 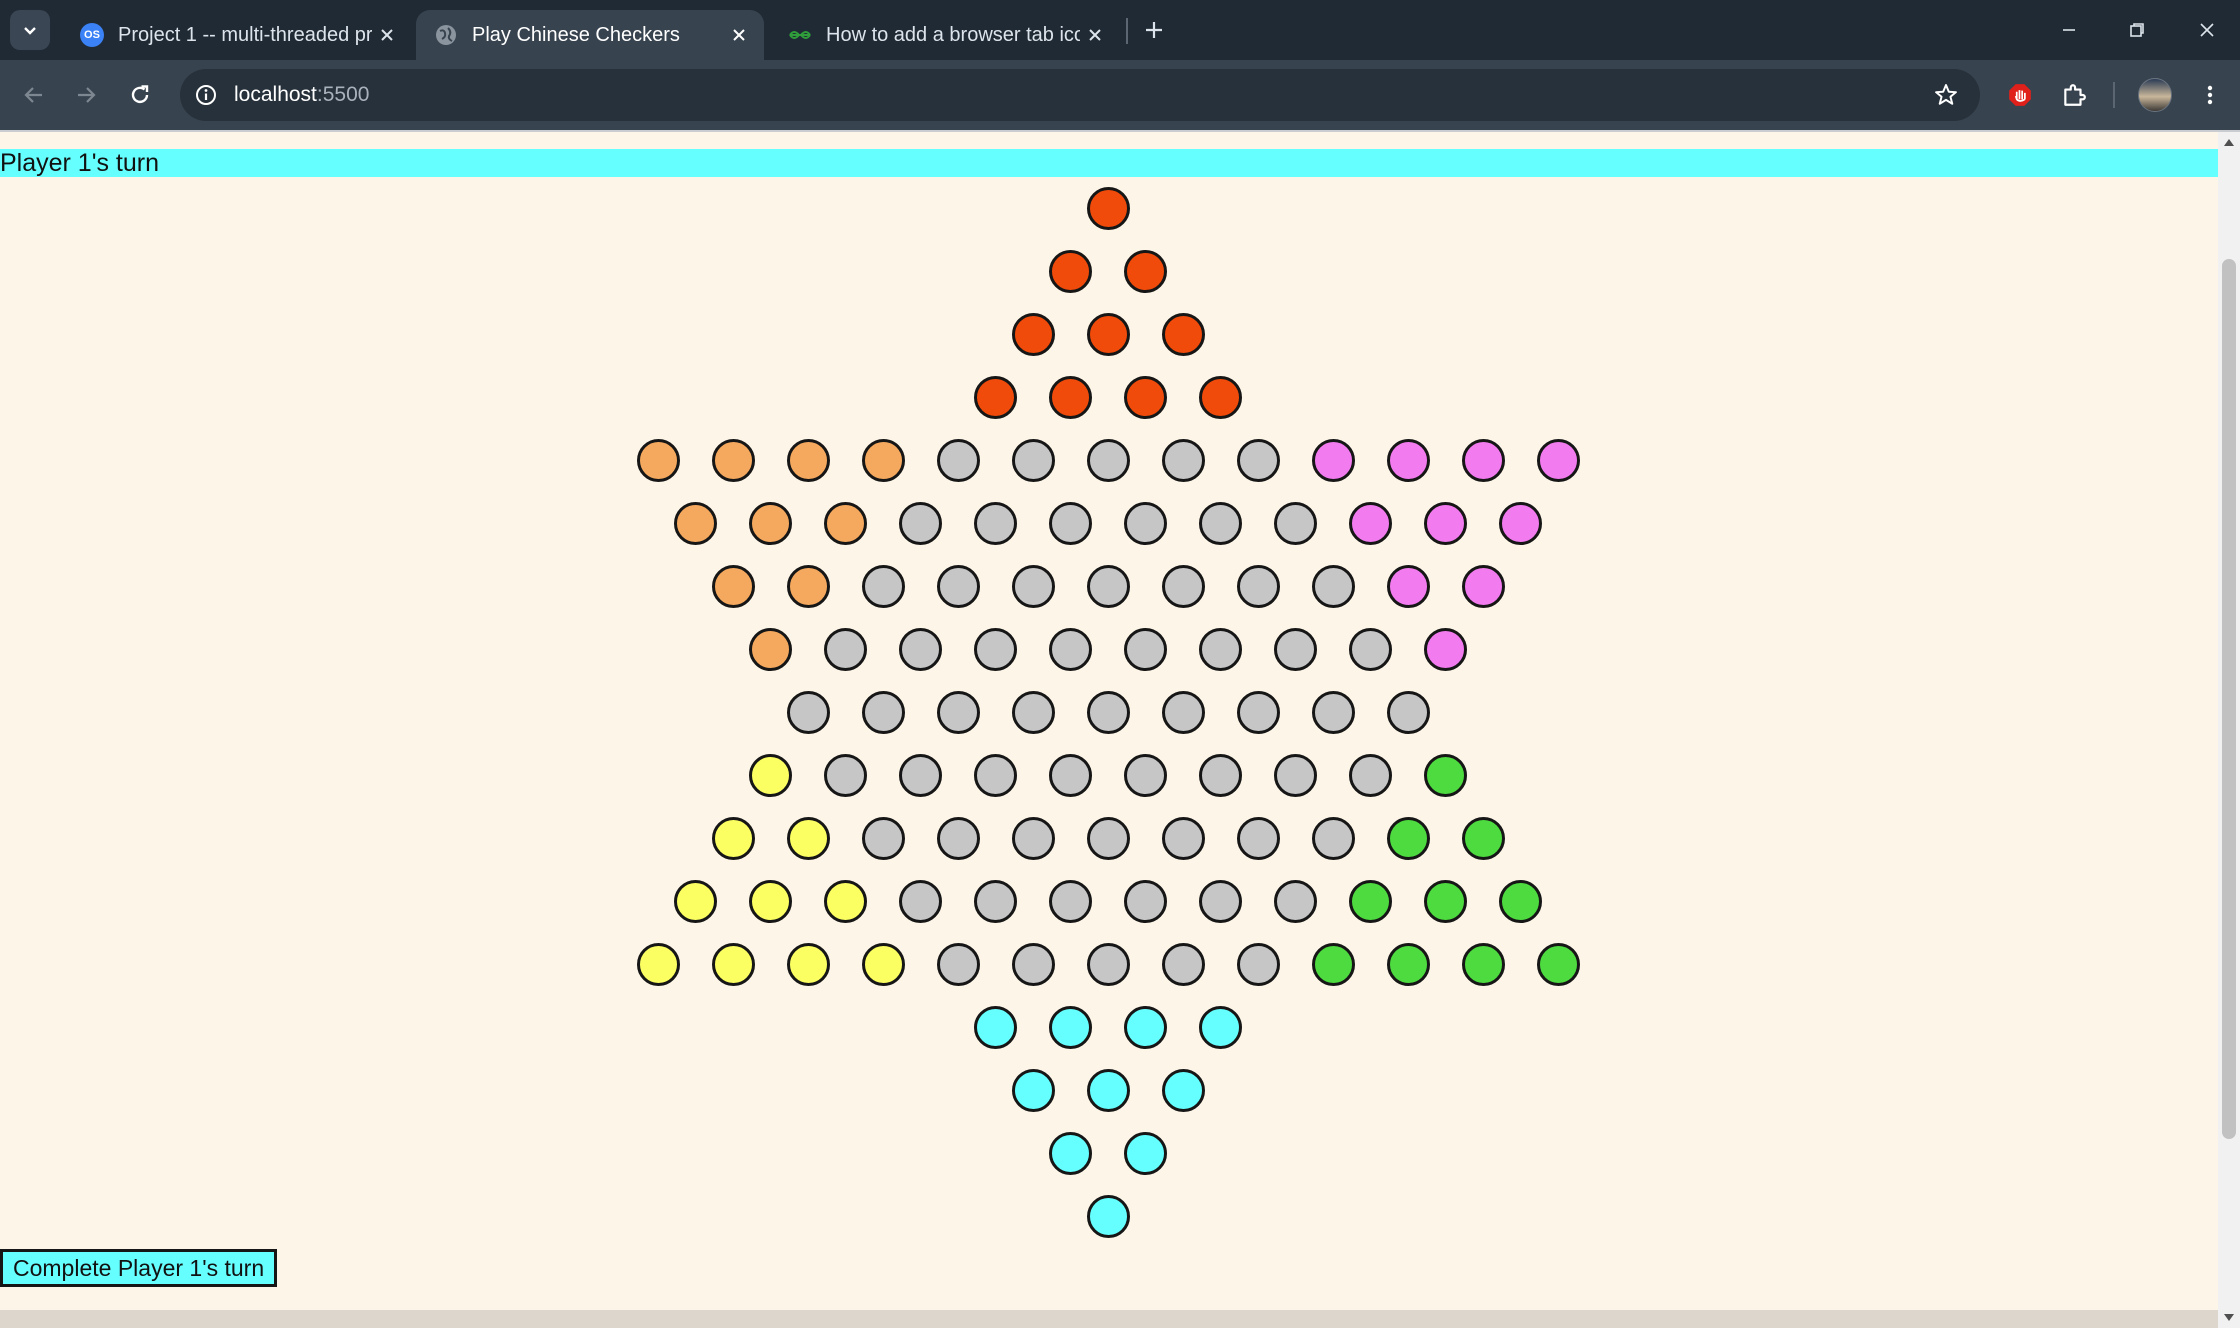 I want to click on new-tab-button, so click(x=1154, y=30).